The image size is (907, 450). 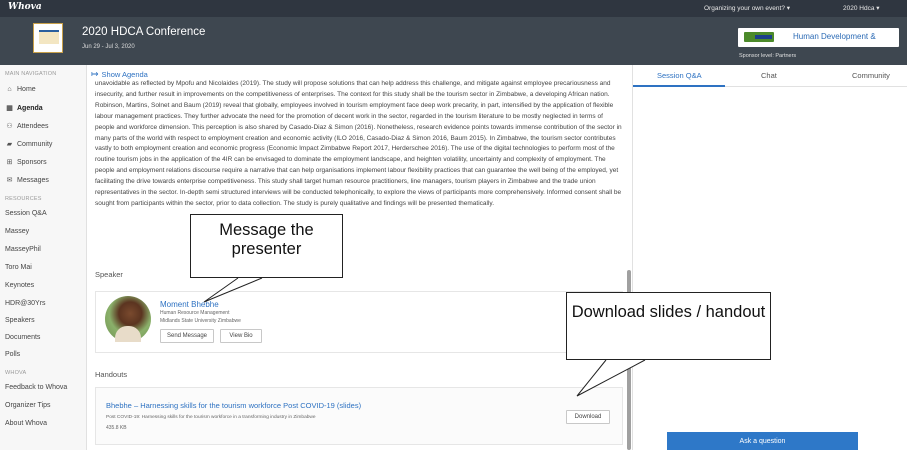 What do you see at coordinates (23, 249) in the screenshot?
I see `sidebar-item-masseyphil: MasseyPhil` at bounding box center [23, 249].